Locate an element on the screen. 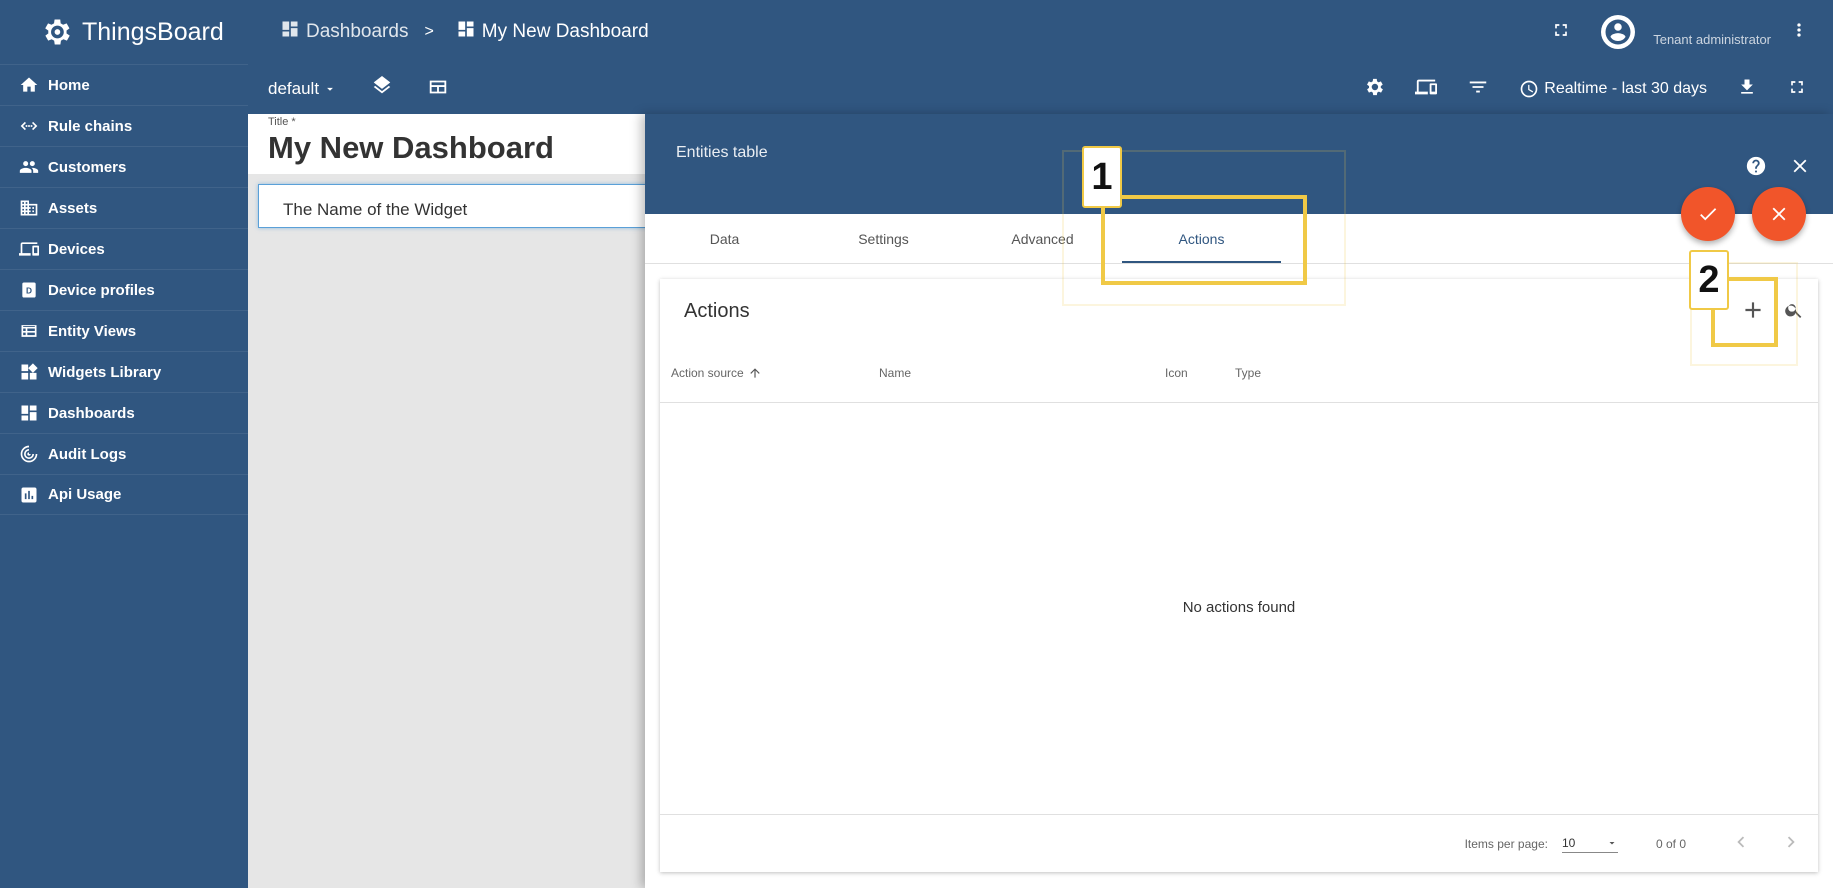 The height and width of the screenshot is (888, 1833). apply-changes-button is located at coordinates (1708, 214).